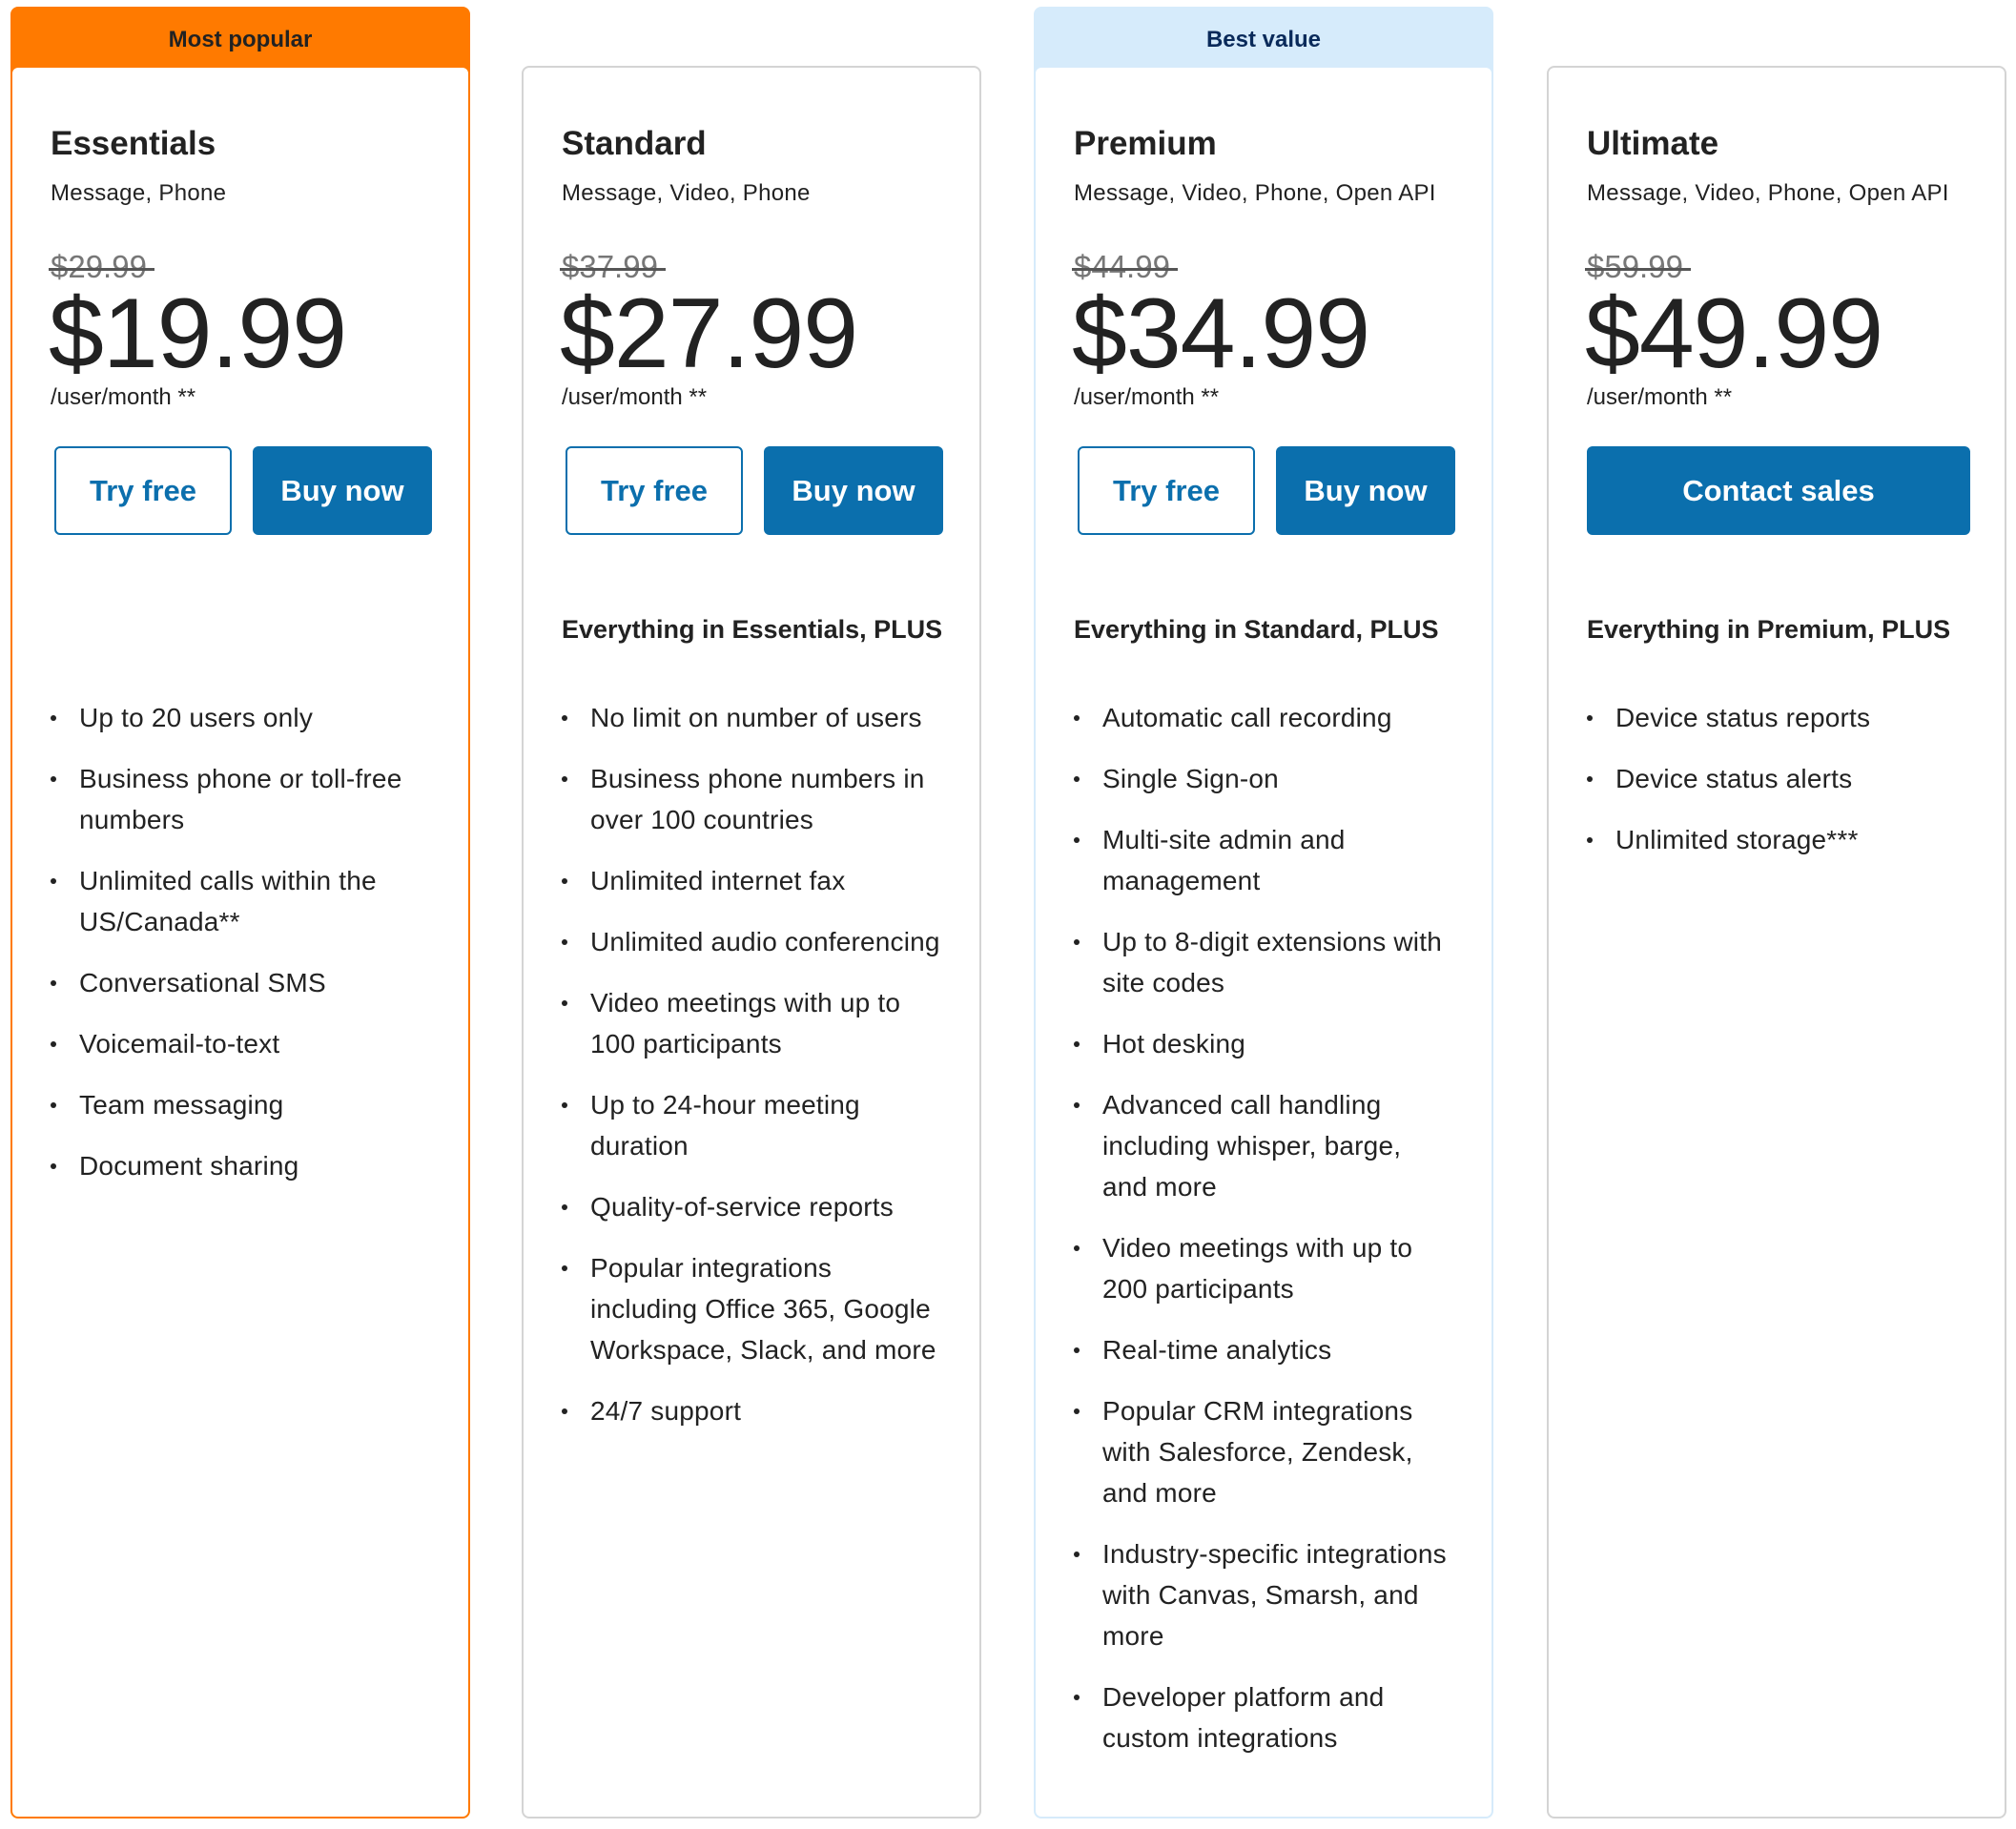 This screenshot has width=2016, height=1829. I want to click on feature-text: Unlimited audio conferencing, so click(765, 941).